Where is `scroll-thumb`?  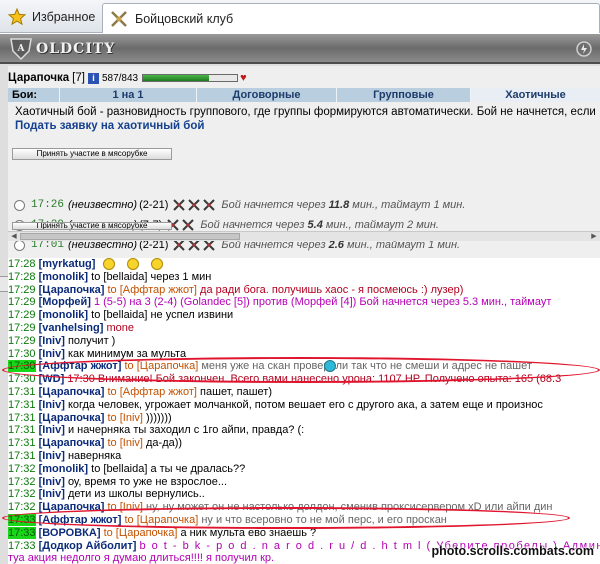 scroll-thumb is located at coordinates (130, 236).